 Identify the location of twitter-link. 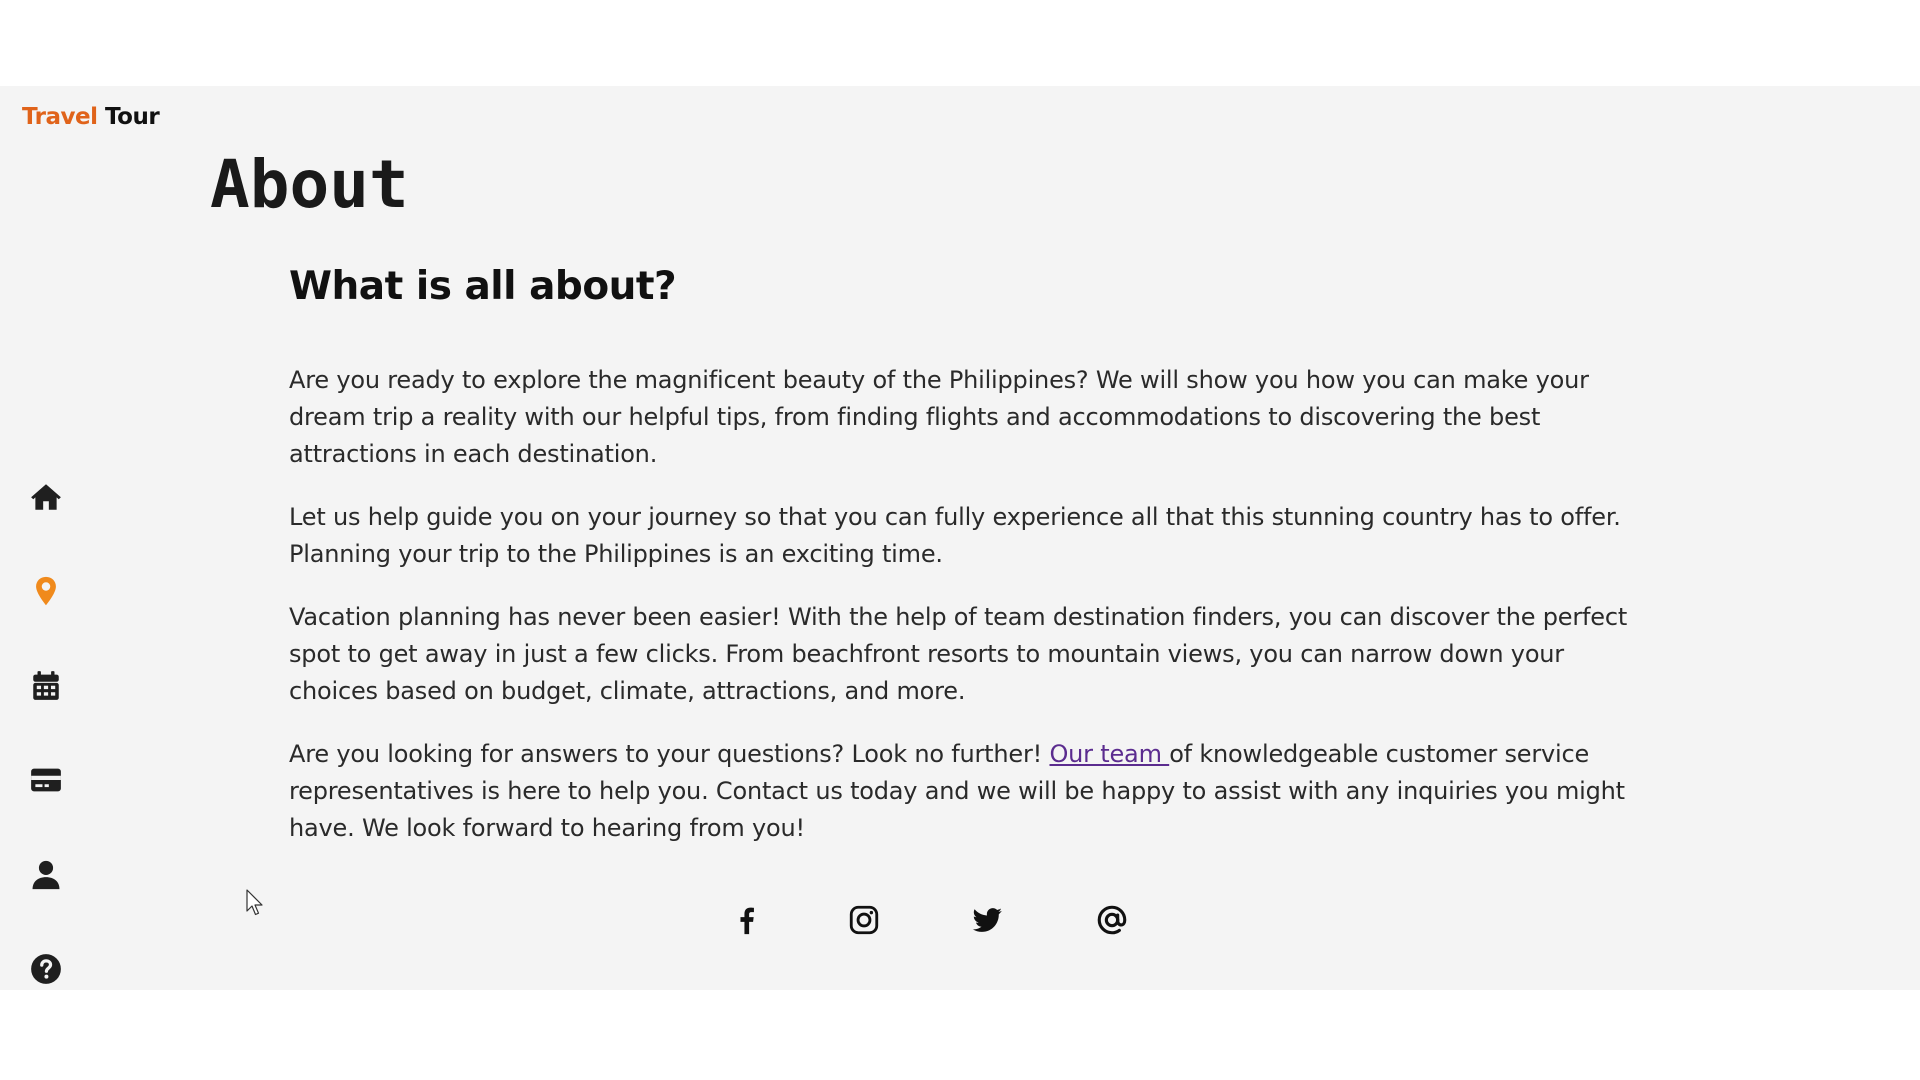
(987, 920).